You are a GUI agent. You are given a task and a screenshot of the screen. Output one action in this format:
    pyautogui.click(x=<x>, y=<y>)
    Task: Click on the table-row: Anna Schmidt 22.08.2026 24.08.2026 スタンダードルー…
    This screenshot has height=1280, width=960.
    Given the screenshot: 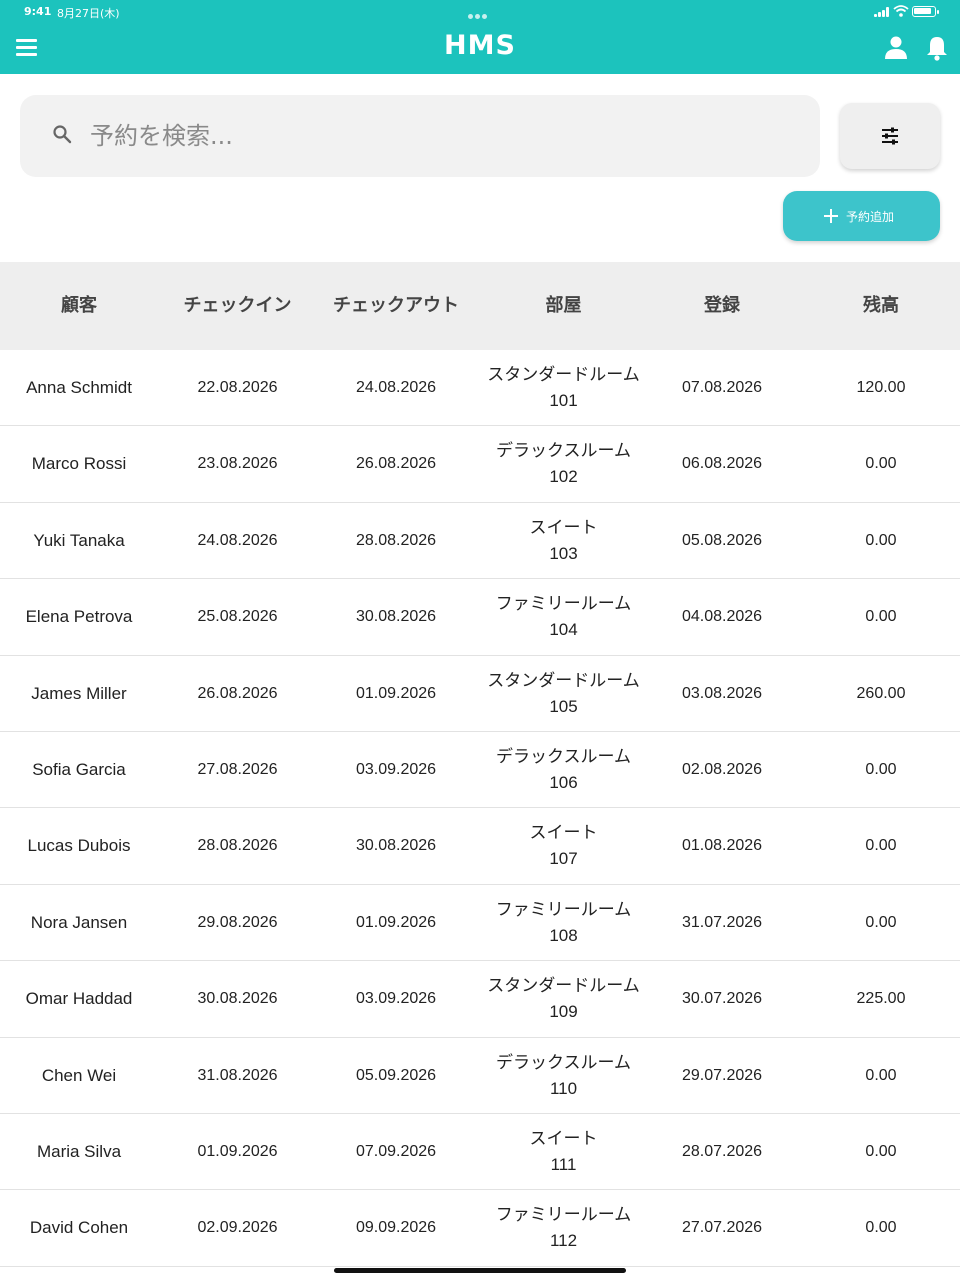 What is the action you would take?
    pyautogui.click(x=480, y=388)
    